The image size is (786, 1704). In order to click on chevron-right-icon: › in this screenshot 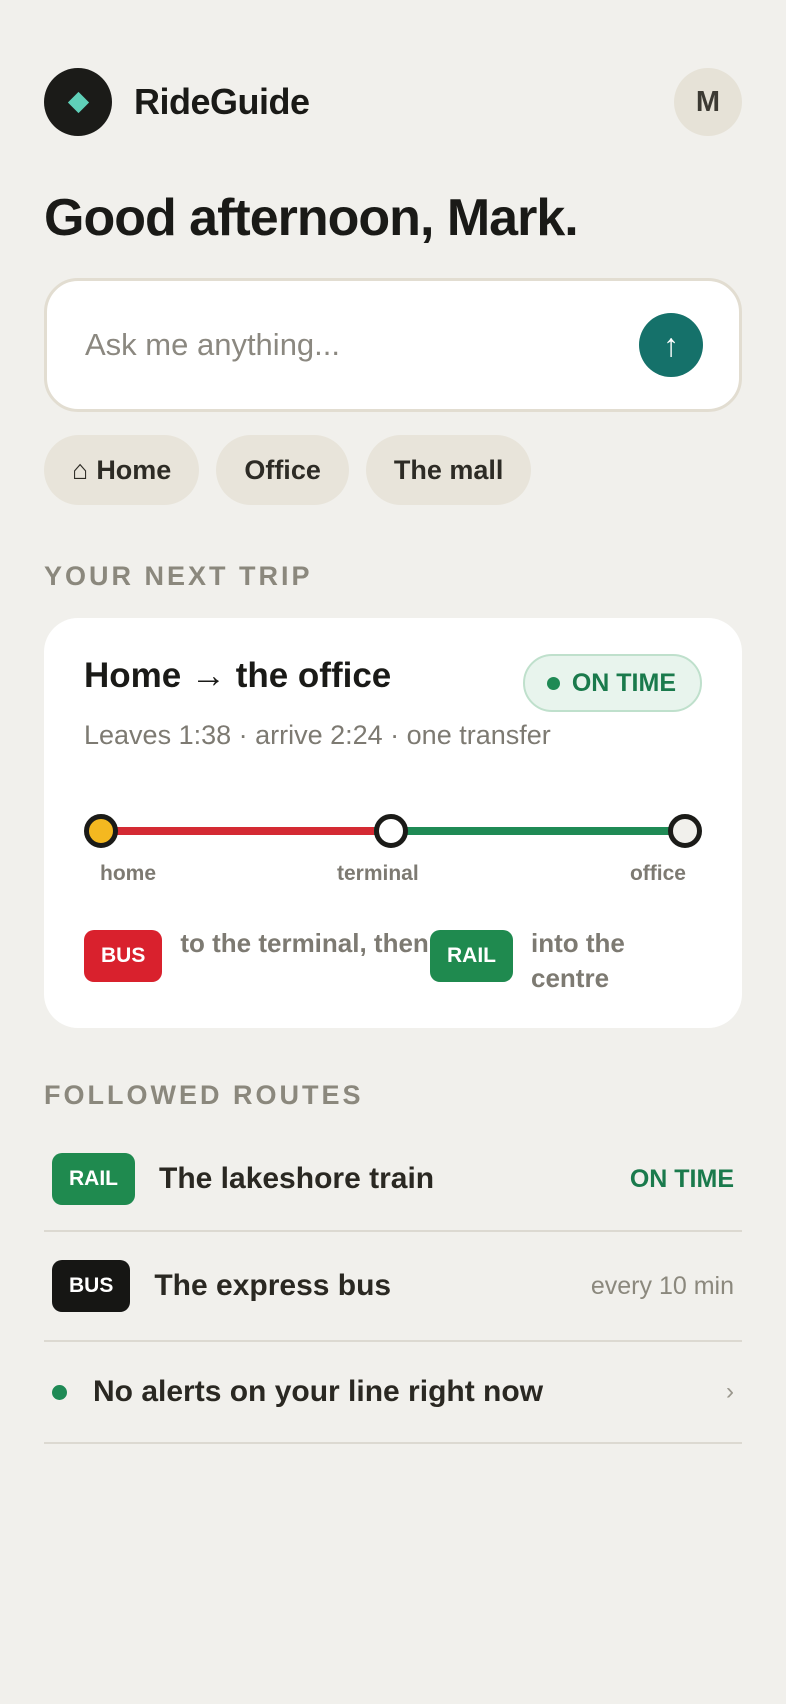, I will do `click(730, 1391)`.